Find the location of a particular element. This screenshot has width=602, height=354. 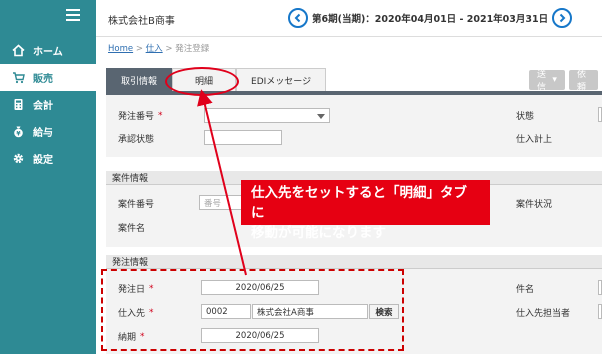

ordering-section-header: 発注情報 is located at coordinates (354, 262).